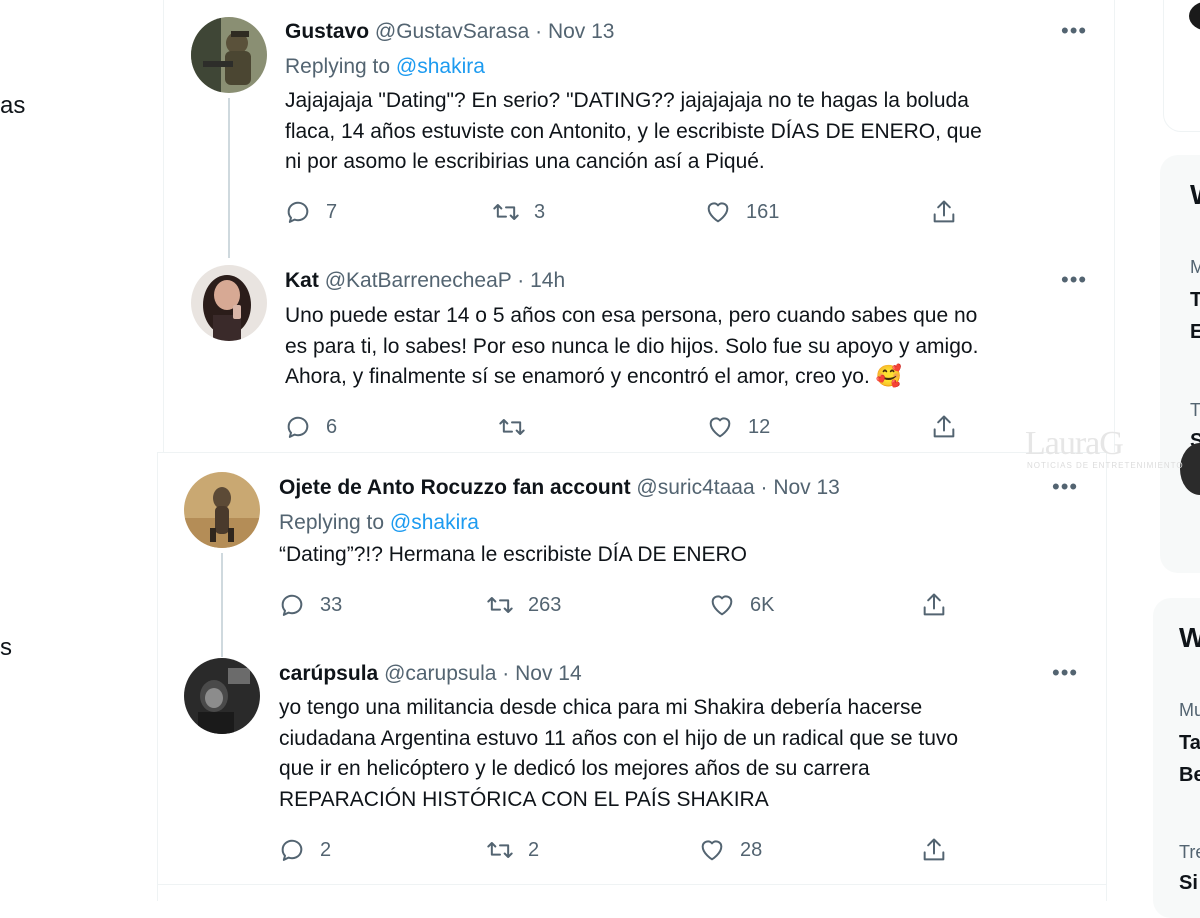 The image size is (1200, 918). I want to click on retweet-button: 3, so click(518, 212).